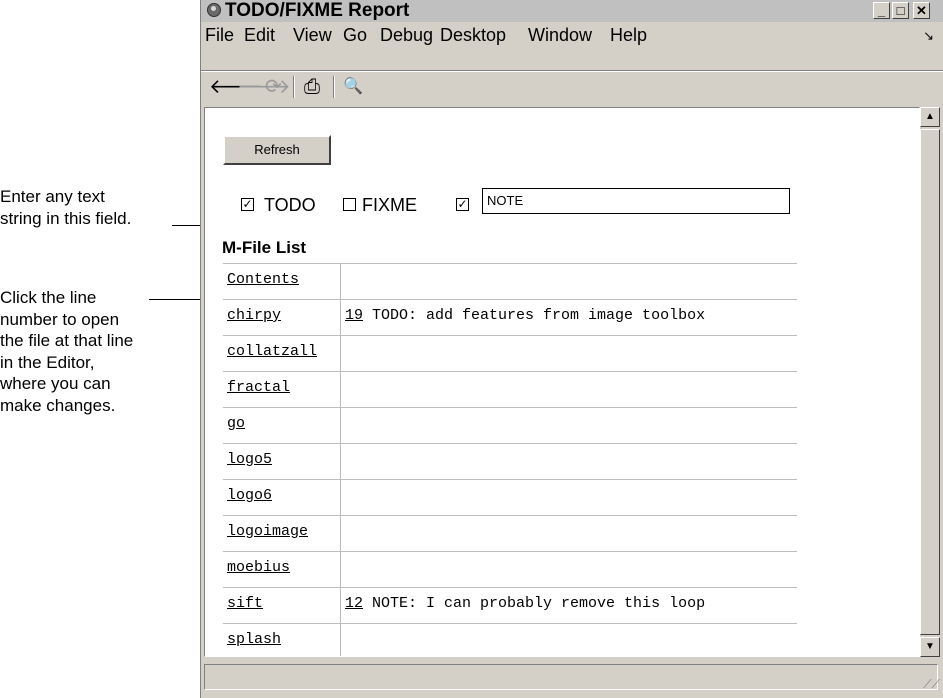 The height and width of the screenshot is (698, 943). Describe the element at coordinates (247, 204) in the screenshot. I see `todo-checkbox: ✓` at that location.